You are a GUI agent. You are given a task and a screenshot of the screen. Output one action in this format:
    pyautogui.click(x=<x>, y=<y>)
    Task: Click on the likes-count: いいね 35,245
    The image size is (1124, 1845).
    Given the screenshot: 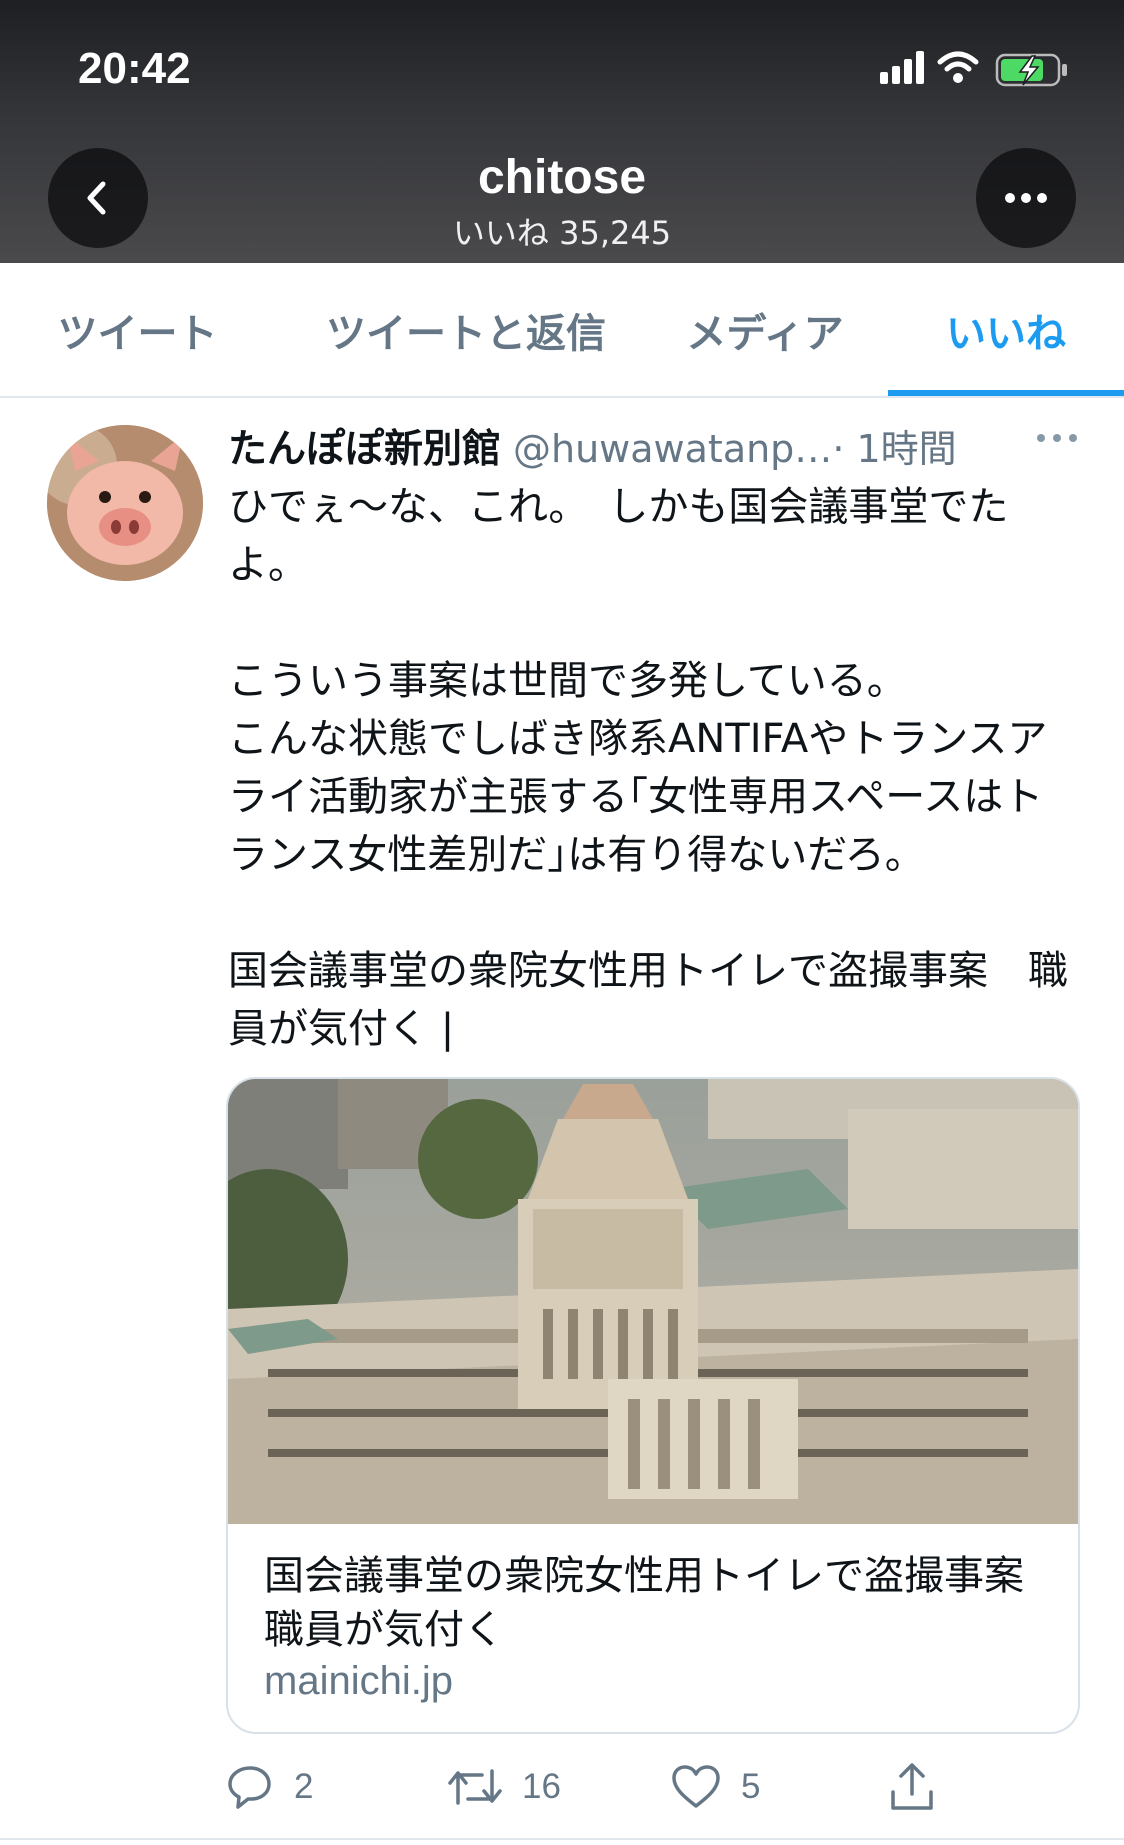 What is the action you would take?
    pyautogui.click(x=562, y=233)
    